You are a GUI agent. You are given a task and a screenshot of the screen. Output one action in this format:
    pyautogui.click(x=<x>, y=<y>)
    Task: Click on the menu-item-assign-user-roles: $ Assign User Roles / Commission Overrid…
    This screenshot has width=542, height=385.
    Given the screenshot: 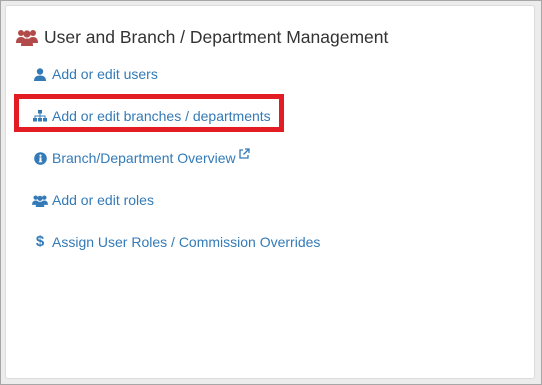 What is the action you would take?
    pyautogui.click(x=176, y=242)
    